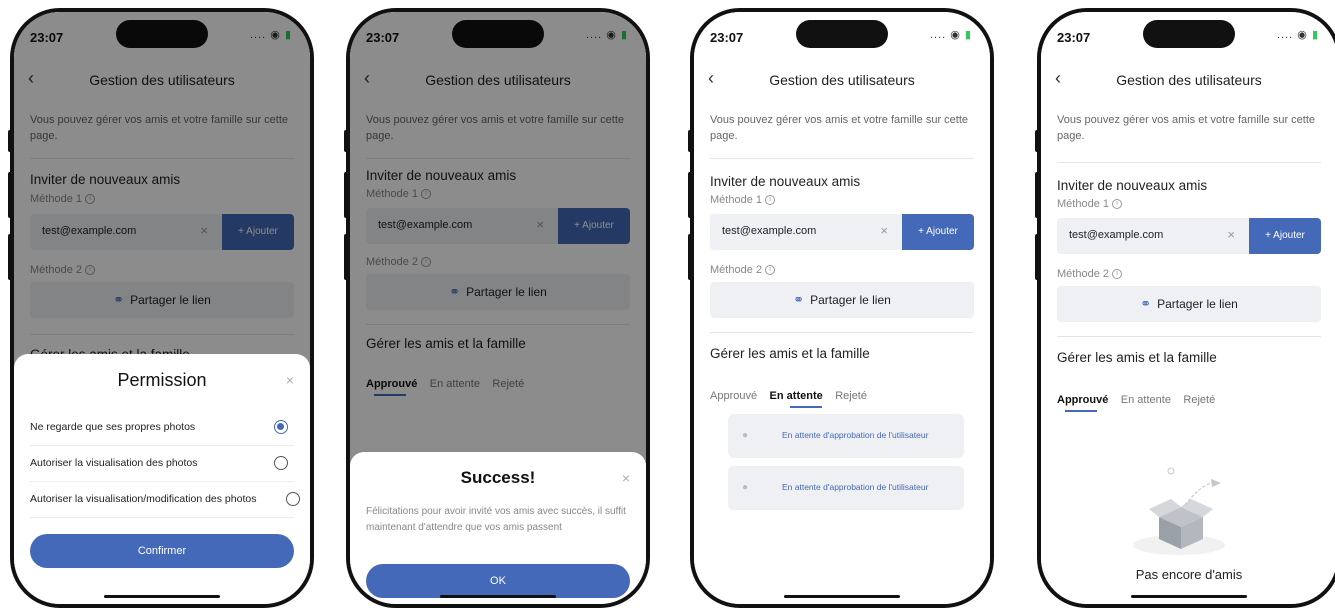 This screenshot has width=1335, height=612. I want to click on ok-button: OK, so click(498, 581).